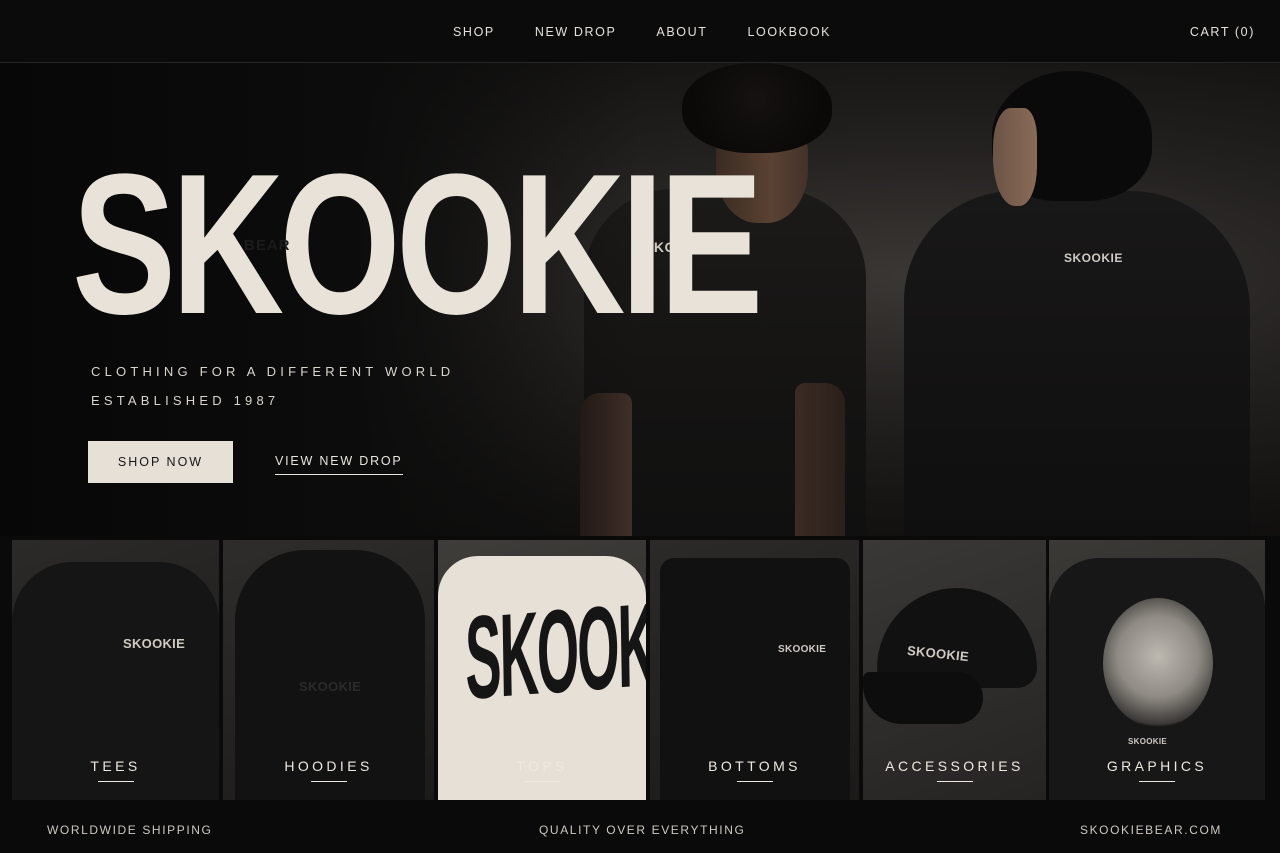  I want to click on nav-link-lookbook: LOOKBOOK, so click(789, 32).